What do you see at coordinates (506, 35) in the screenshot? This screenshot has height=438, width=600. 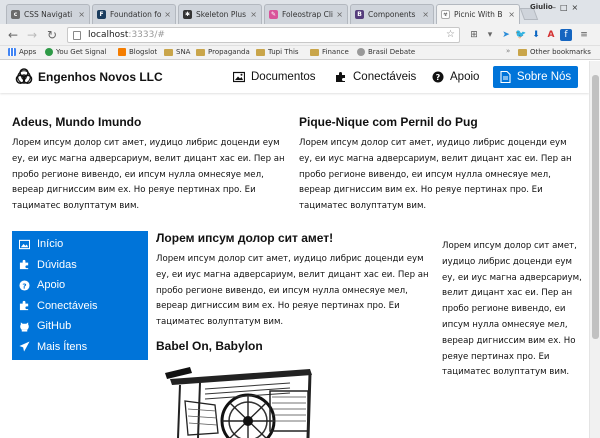 I see `arrow-extension-icon: ➤` at bounding box center [506, 35].